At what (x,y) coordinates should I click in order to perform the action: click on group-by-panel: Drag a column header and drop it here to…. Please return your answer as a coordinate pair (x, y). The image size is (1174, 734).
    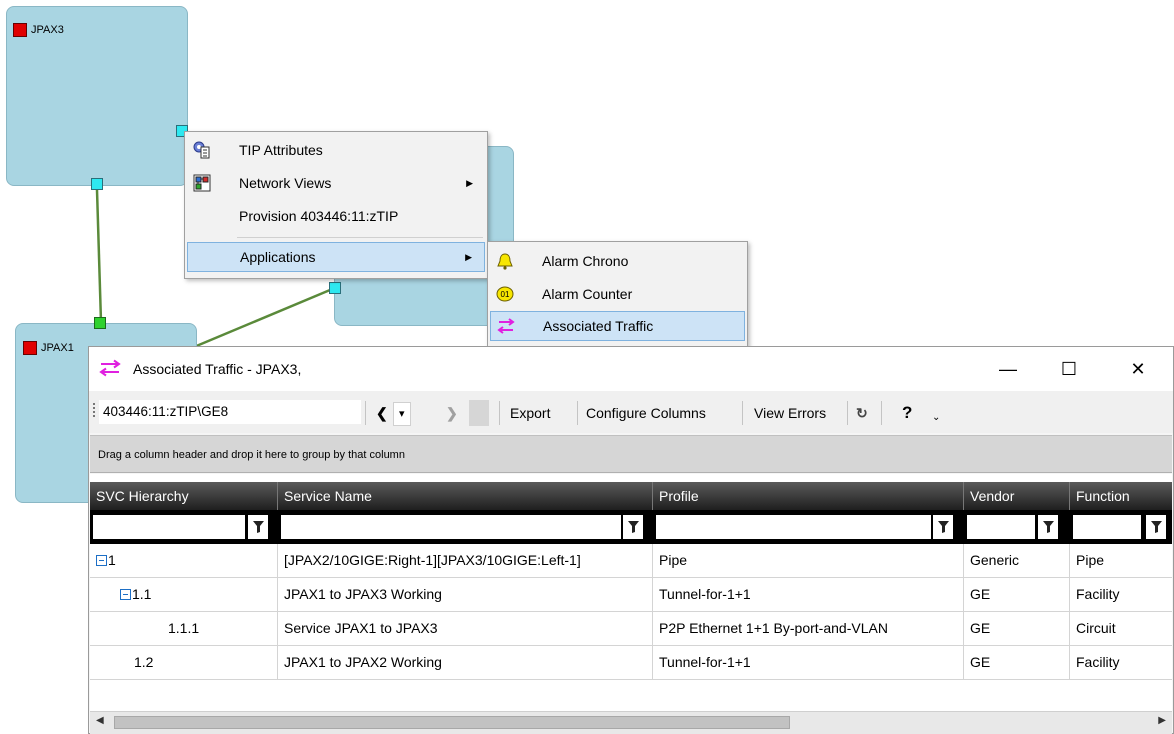
    Looking at the image, I should click on (631, 454).